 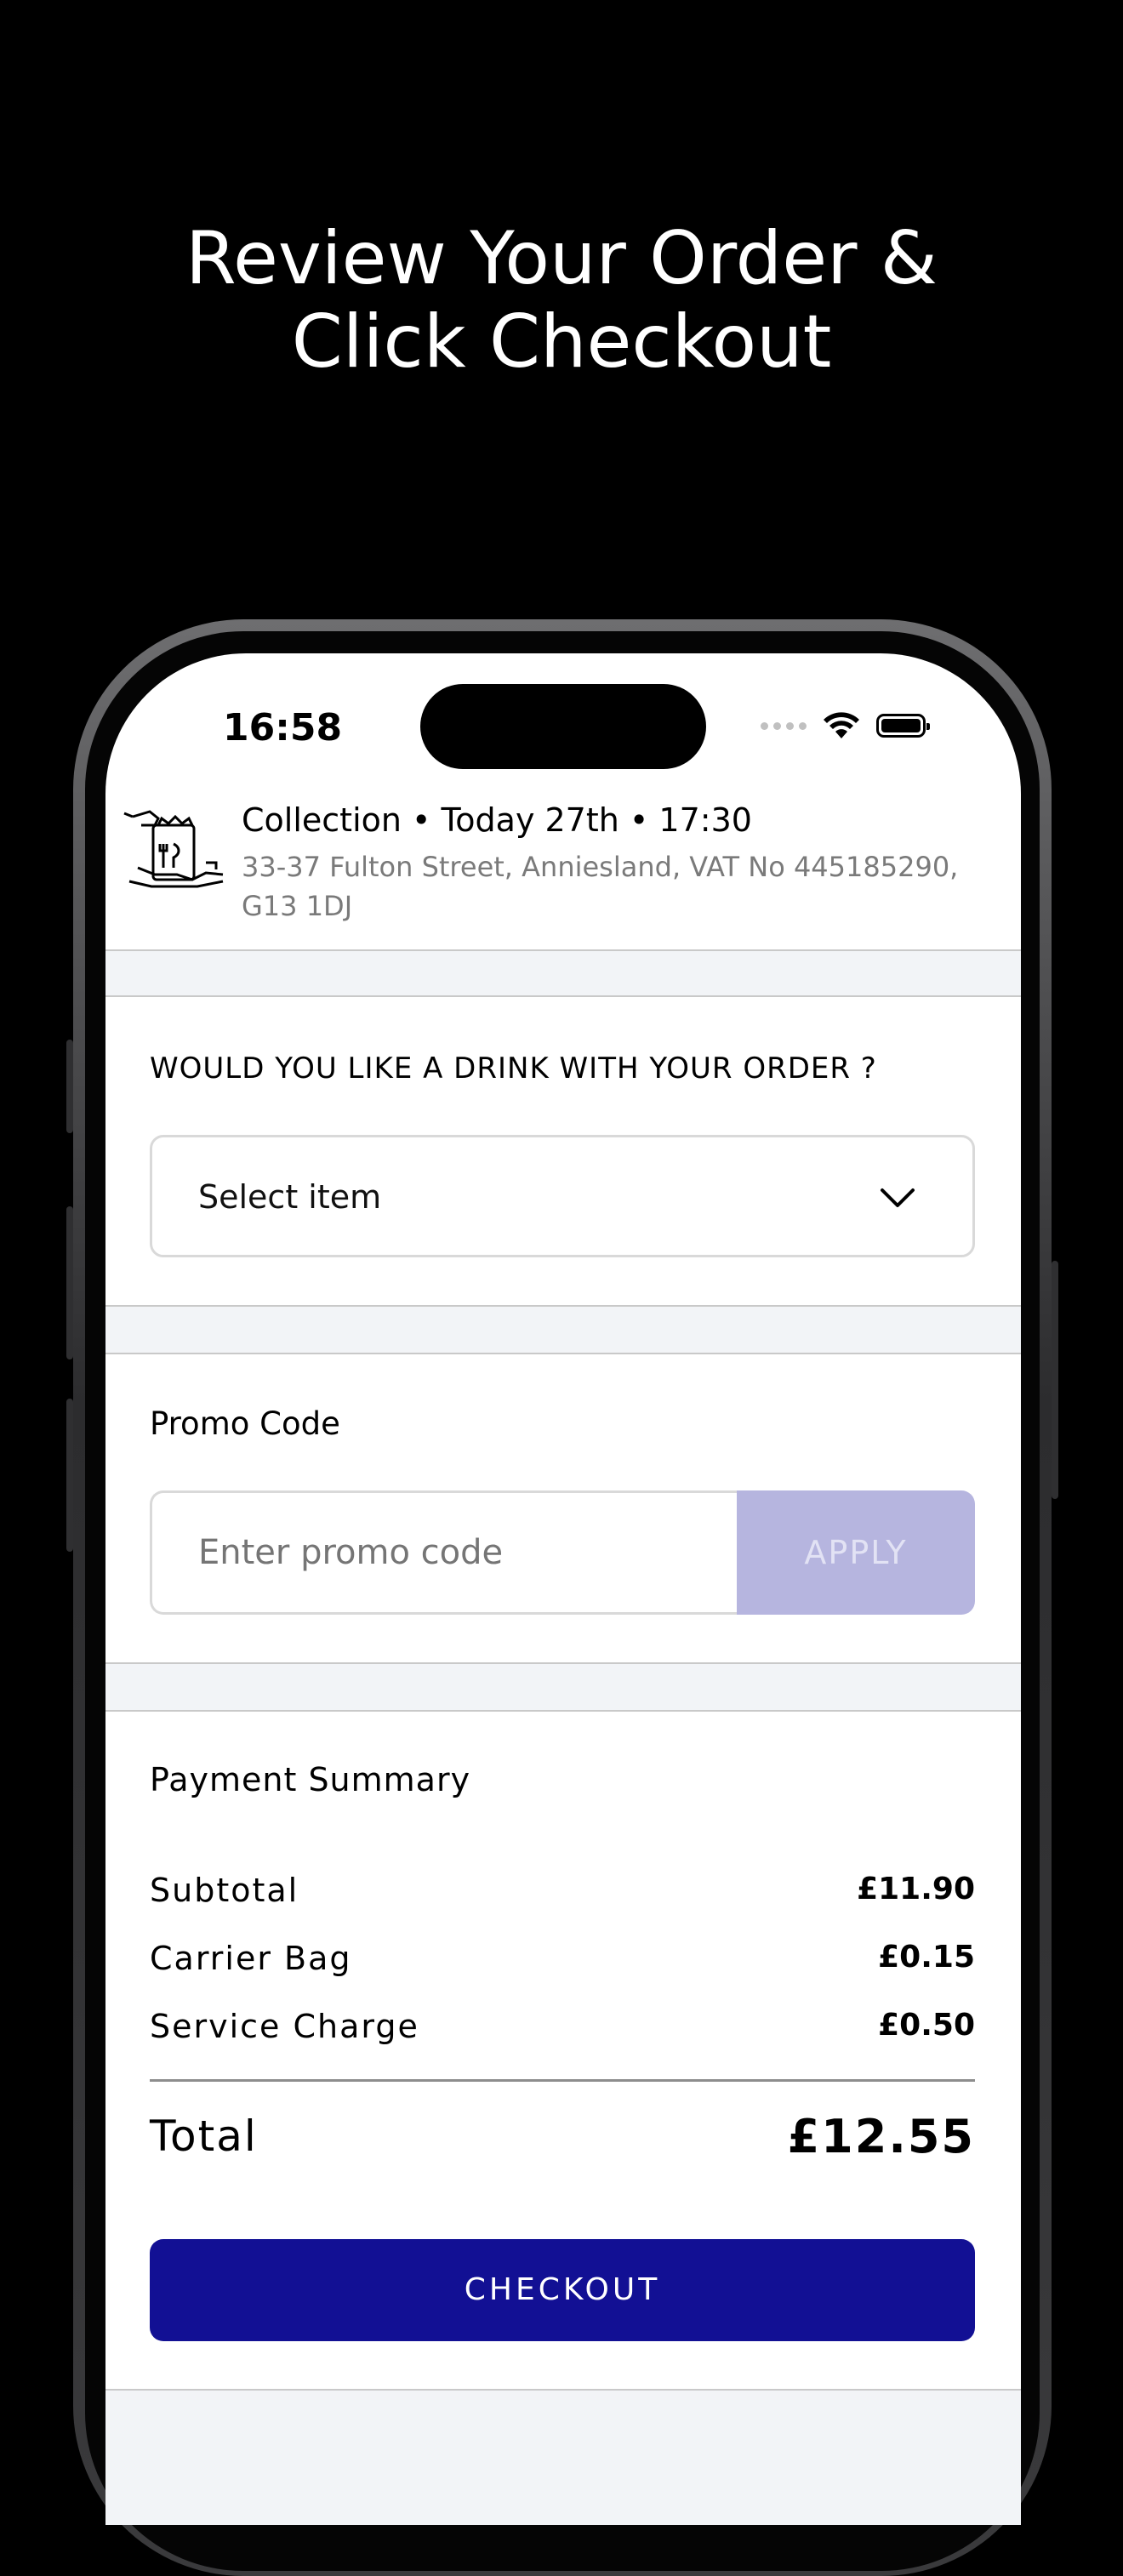 What do you see at coordinates (856, 1553) in the screenshot?
I see `apply-button: APPLY` at bounding box center [856, 1553].